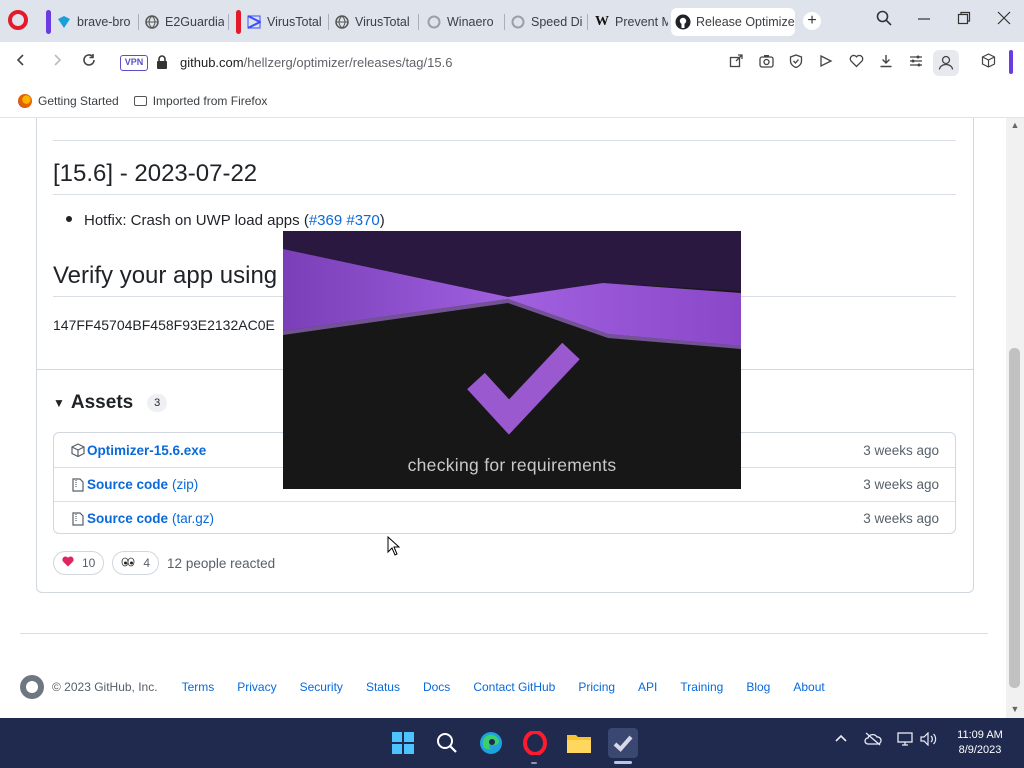 This screenshot has width=1024, height=768. Describe the element at coordinates (193, 518) in the screenshot. I see `asset-ext: (tar.gz)` at that location.